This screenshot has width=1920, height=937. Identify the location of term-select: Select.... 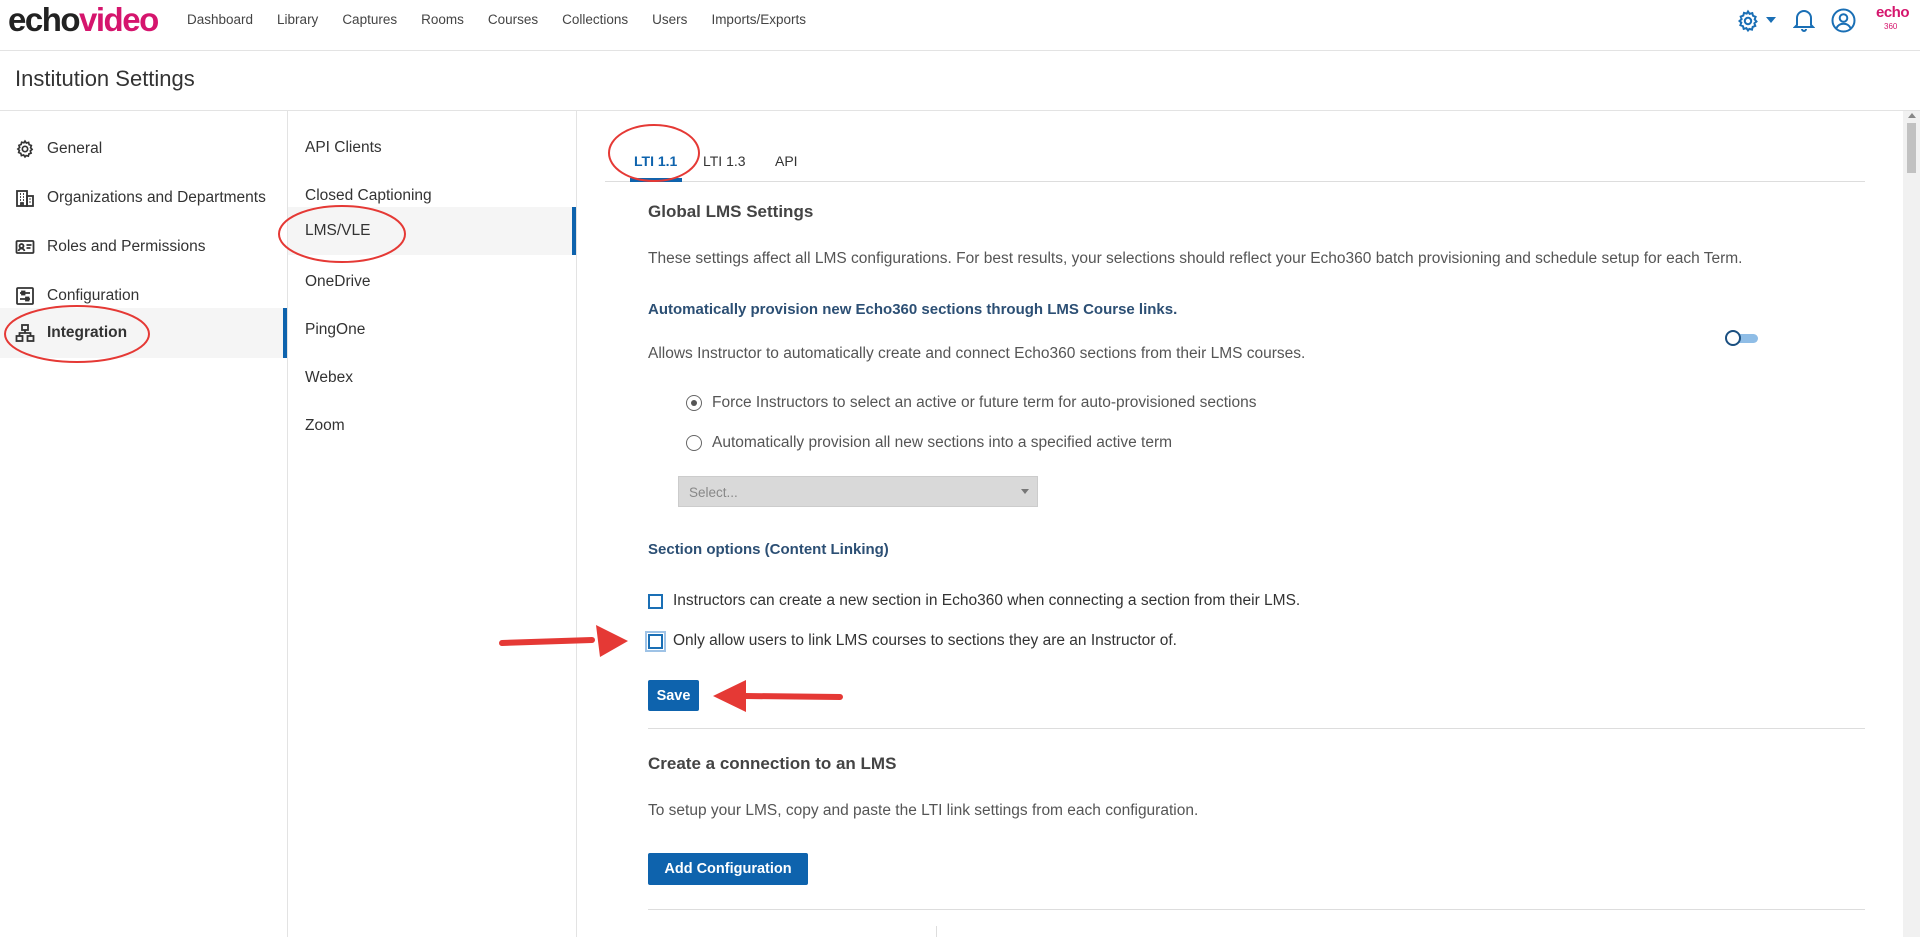
(858, 491).